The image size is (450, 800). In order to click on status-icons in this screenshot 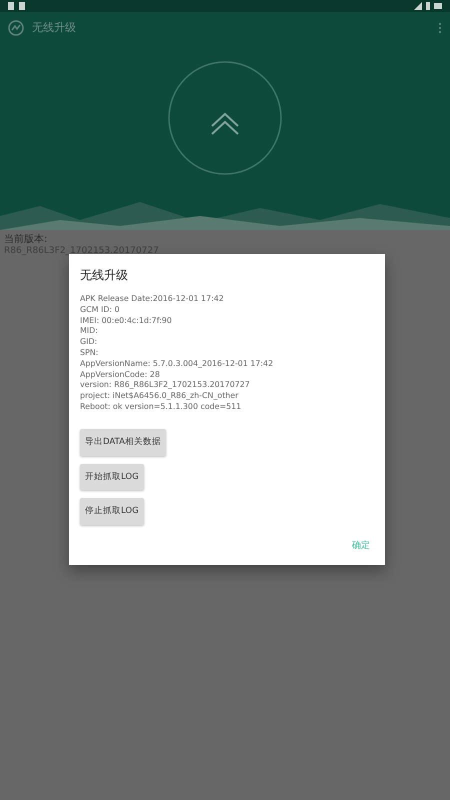, I will do `click(428, 6)`.